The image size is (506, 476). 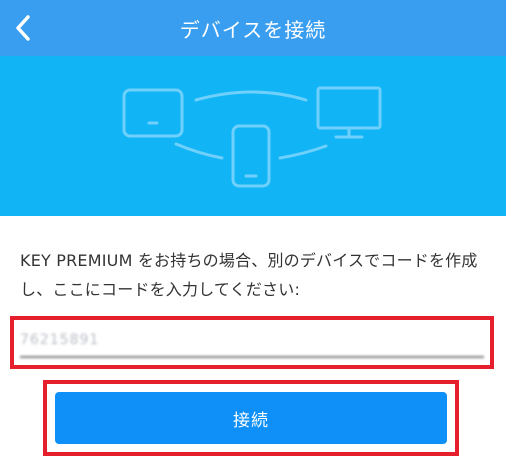 I want to click on chevron-left-icon, so click(x=23, y=28).